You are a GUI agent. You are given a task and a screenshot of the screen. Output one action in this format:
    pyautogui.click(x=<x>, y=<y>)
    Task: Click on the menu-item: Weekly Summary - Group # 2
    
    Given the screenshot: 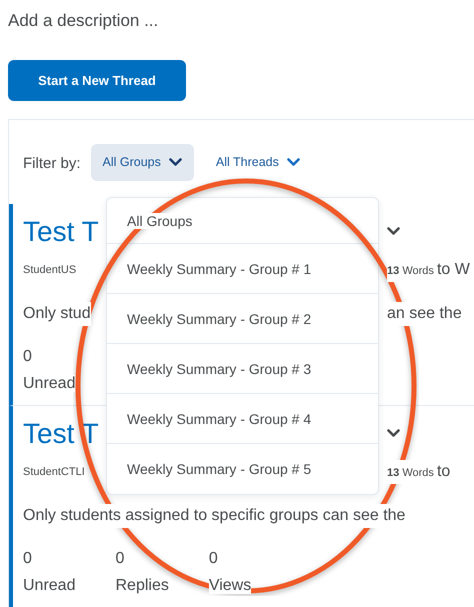 What is the action you would take?
    pyautogui.click(x=219, y=319)
    